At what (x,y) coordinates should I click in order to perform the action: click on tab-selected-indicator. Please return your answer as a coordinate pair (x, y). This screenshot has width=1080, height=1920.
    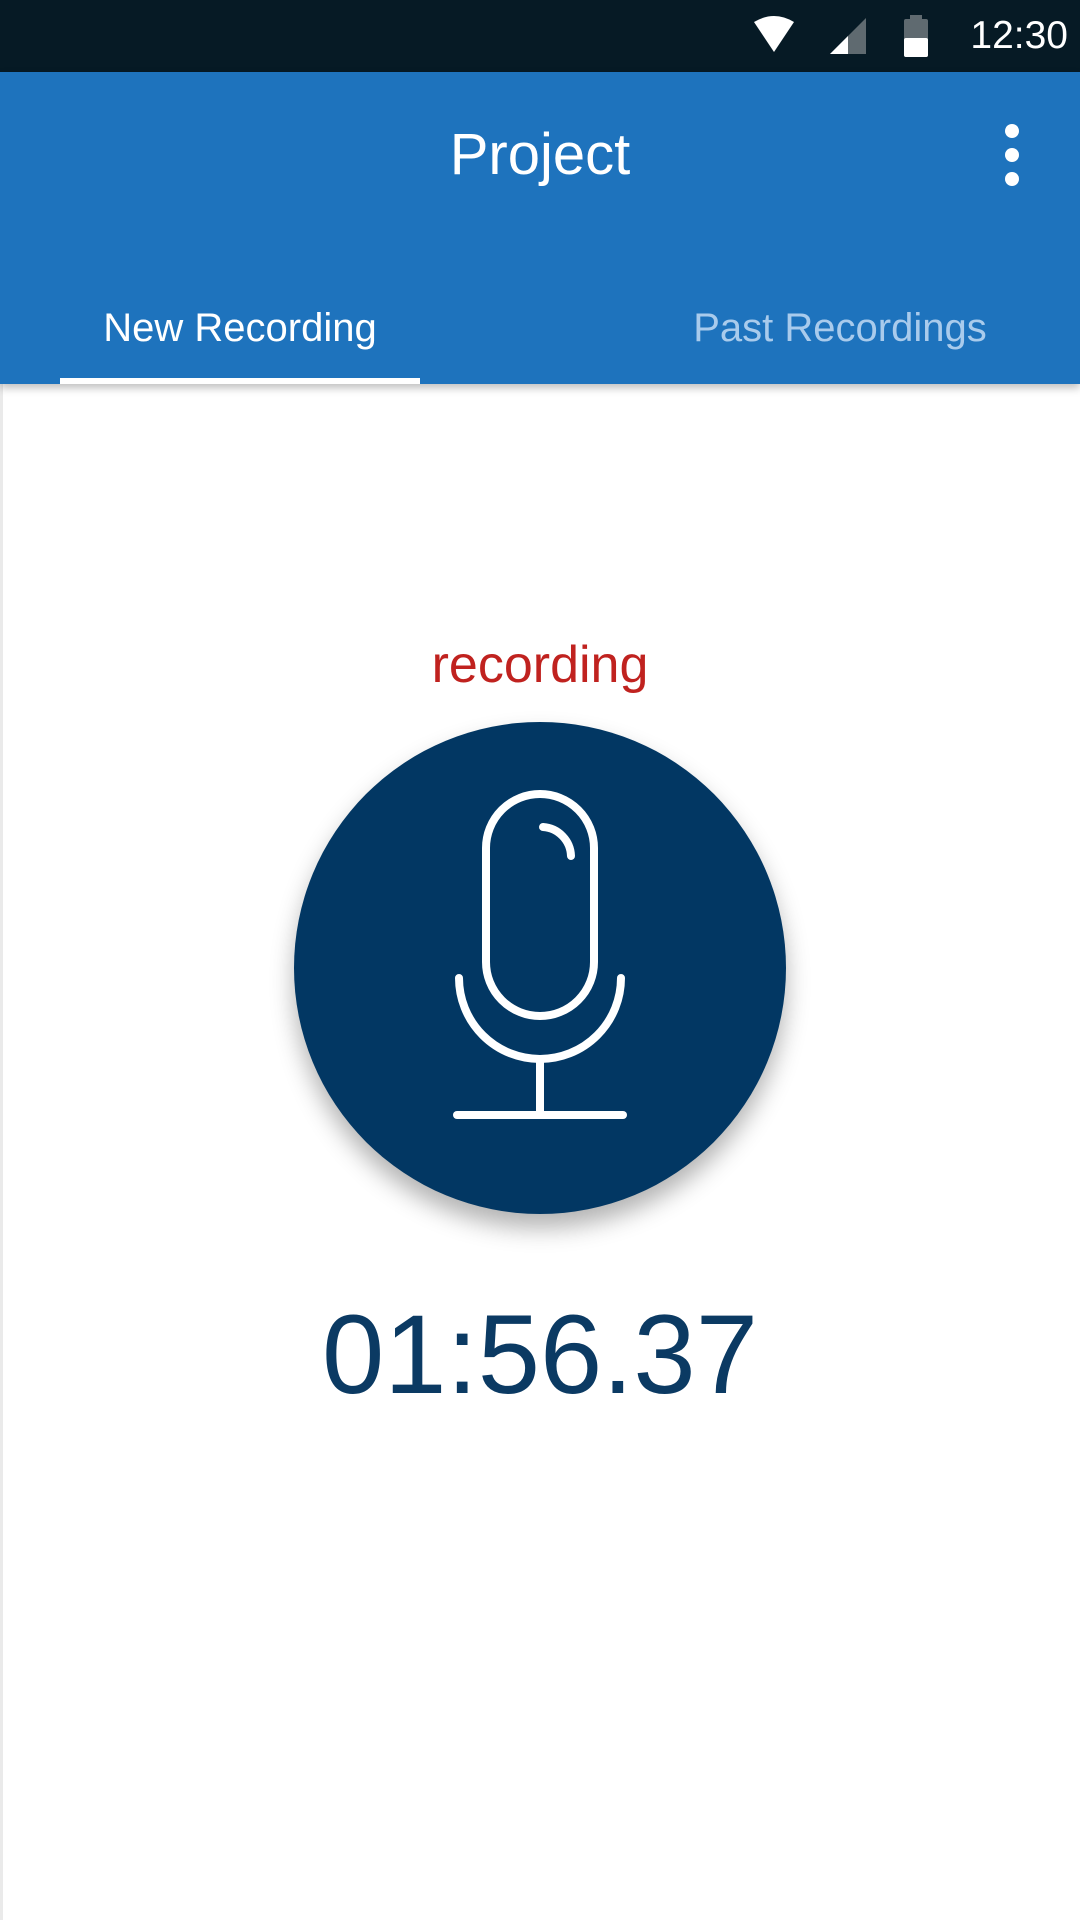
    Looking at the image, I should click on (240, 381).